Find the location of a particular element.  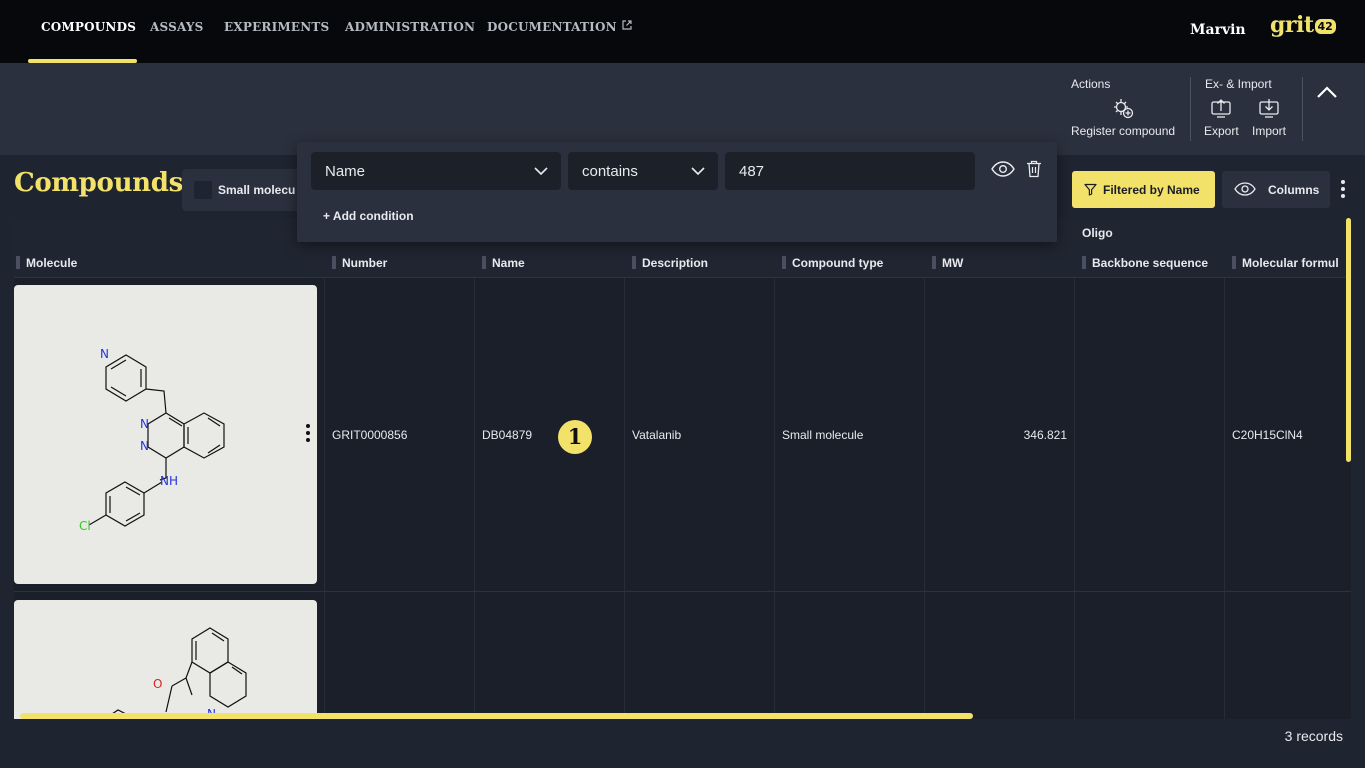

horizontal-scrollbar is located at coordinates (496, 716).